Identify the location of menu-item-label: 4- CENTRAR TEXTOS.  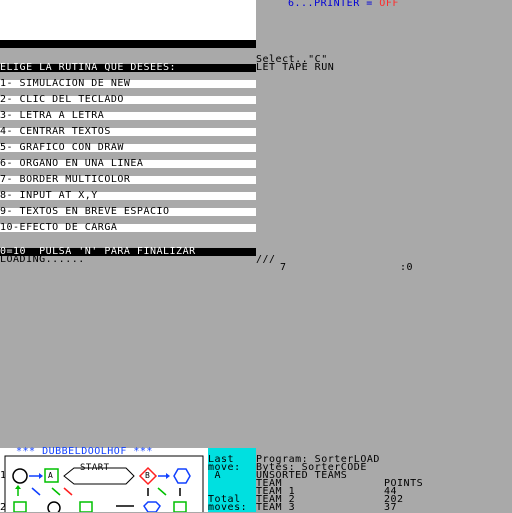
(55, 131).